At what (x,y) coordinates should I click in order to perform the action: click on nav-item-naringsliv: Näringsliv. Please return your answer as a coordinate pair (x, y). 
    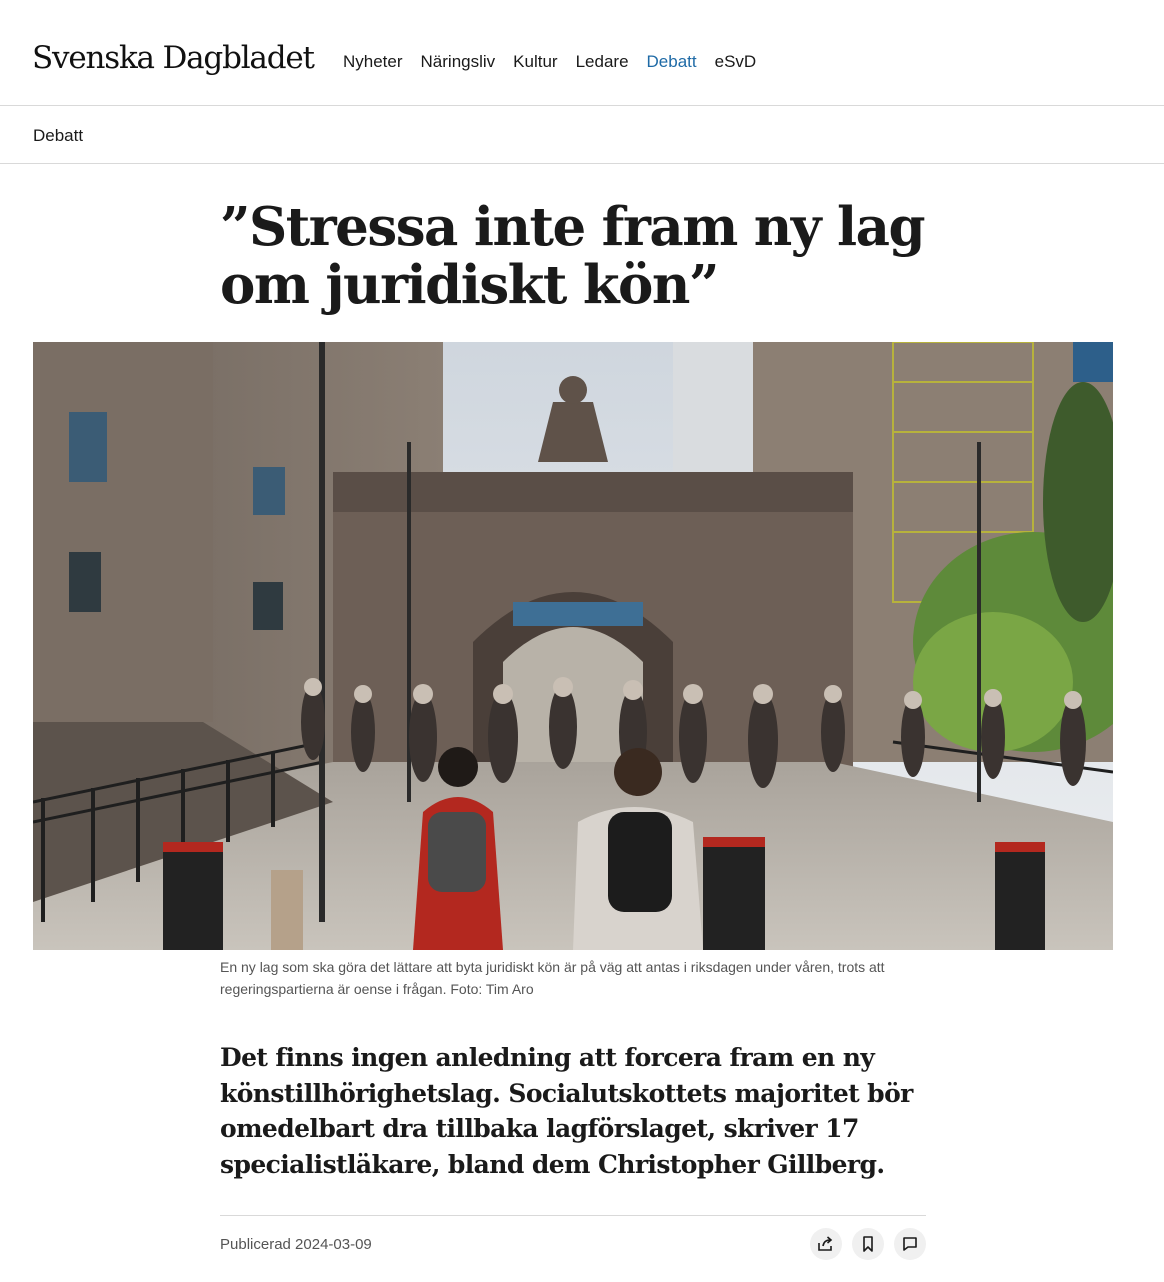
    Looking at the image, I should click on (458, 62).